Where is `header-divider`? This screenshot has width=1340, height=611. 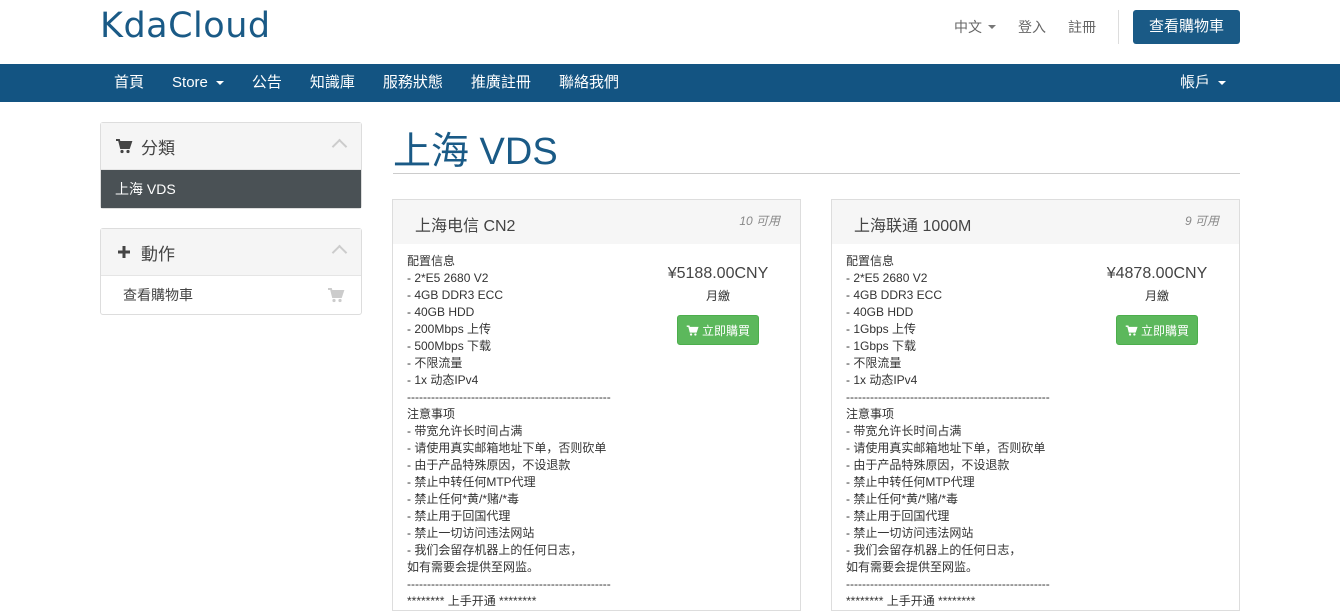 header-divider is located at coordinates (1118, 27).